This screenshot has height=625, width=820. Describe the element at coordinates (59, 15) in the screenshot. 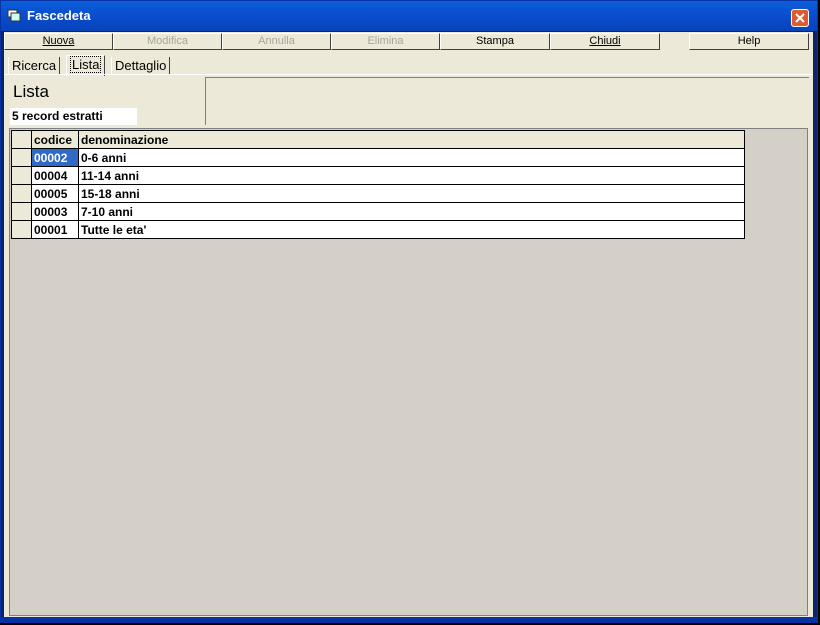

I see `window-title: Fascedeta` at that location.